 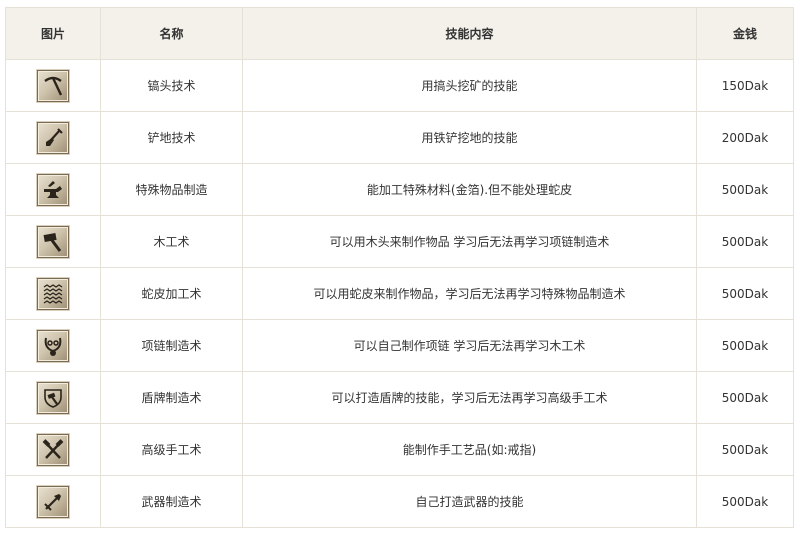 What do you see at coordinates (469, 241) in the screenshot?
I see `skill-description: 可以用木头来制作物品 学习后无法再学习项链制造术` at bounding box center [469, 241].